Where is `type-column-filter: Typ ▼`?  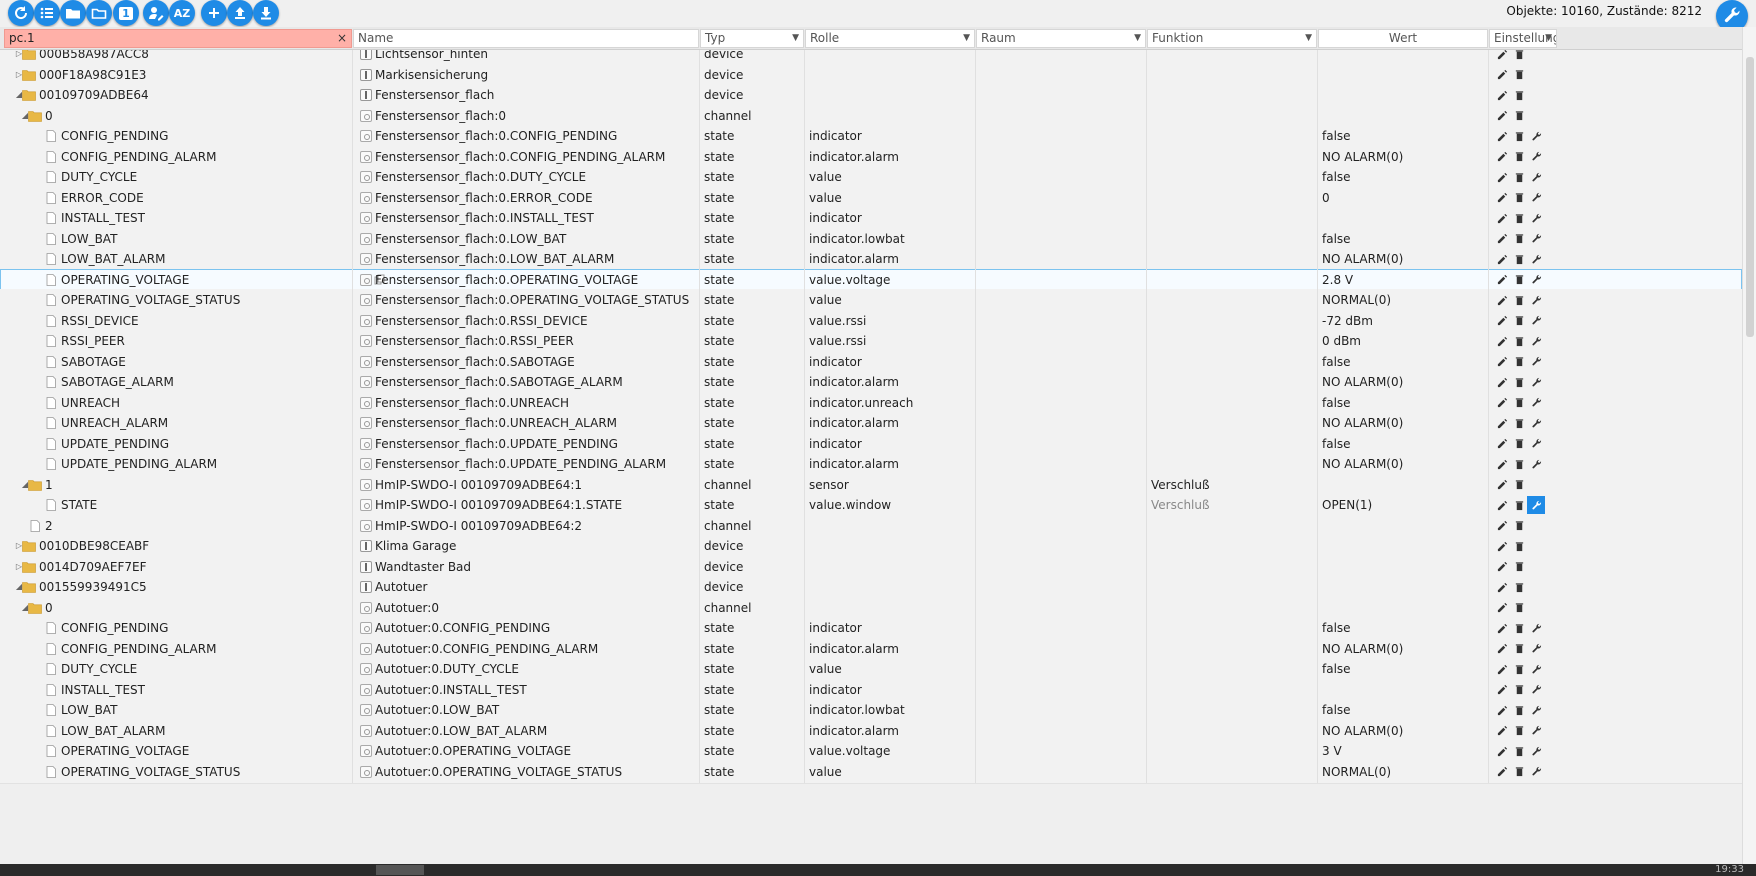
type-column-filter: Typ ▼ is located at coordinates (752, 38).